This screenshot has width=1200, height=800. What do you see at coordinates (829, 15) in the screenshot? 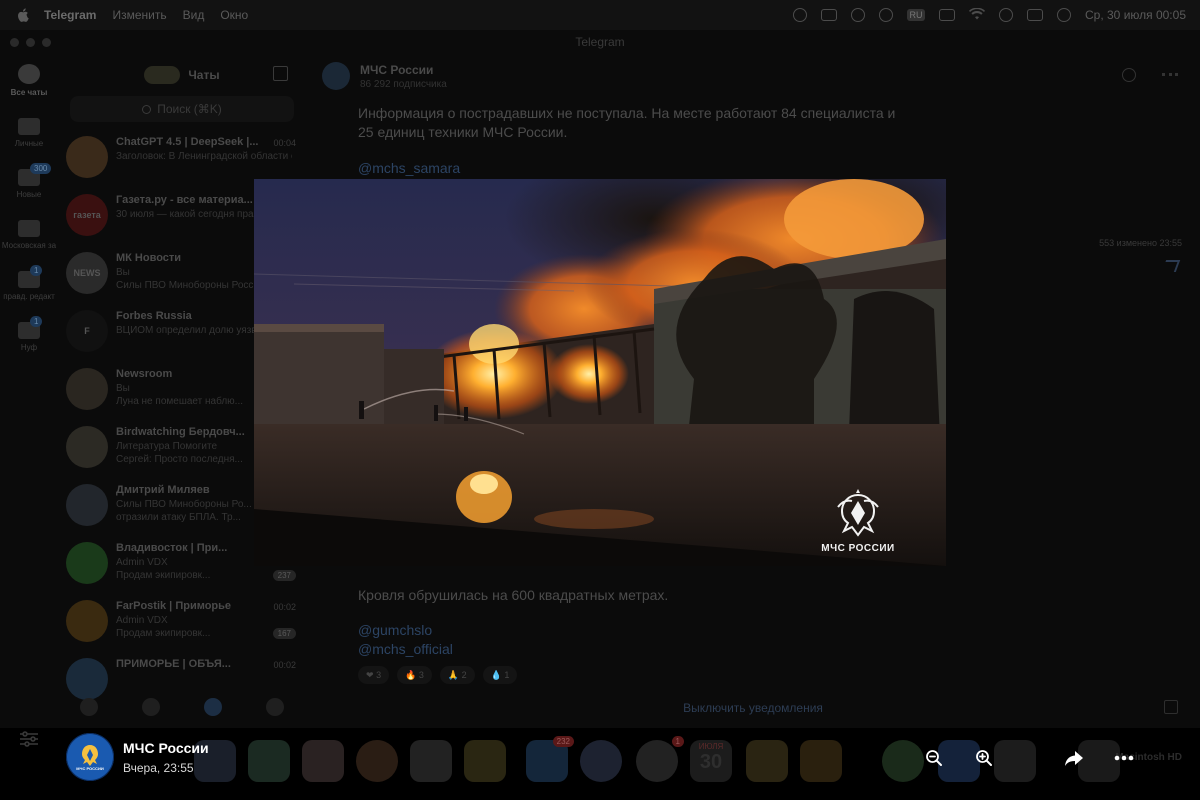
I see `tray-folder-icon` at bounding box center [829, 15].